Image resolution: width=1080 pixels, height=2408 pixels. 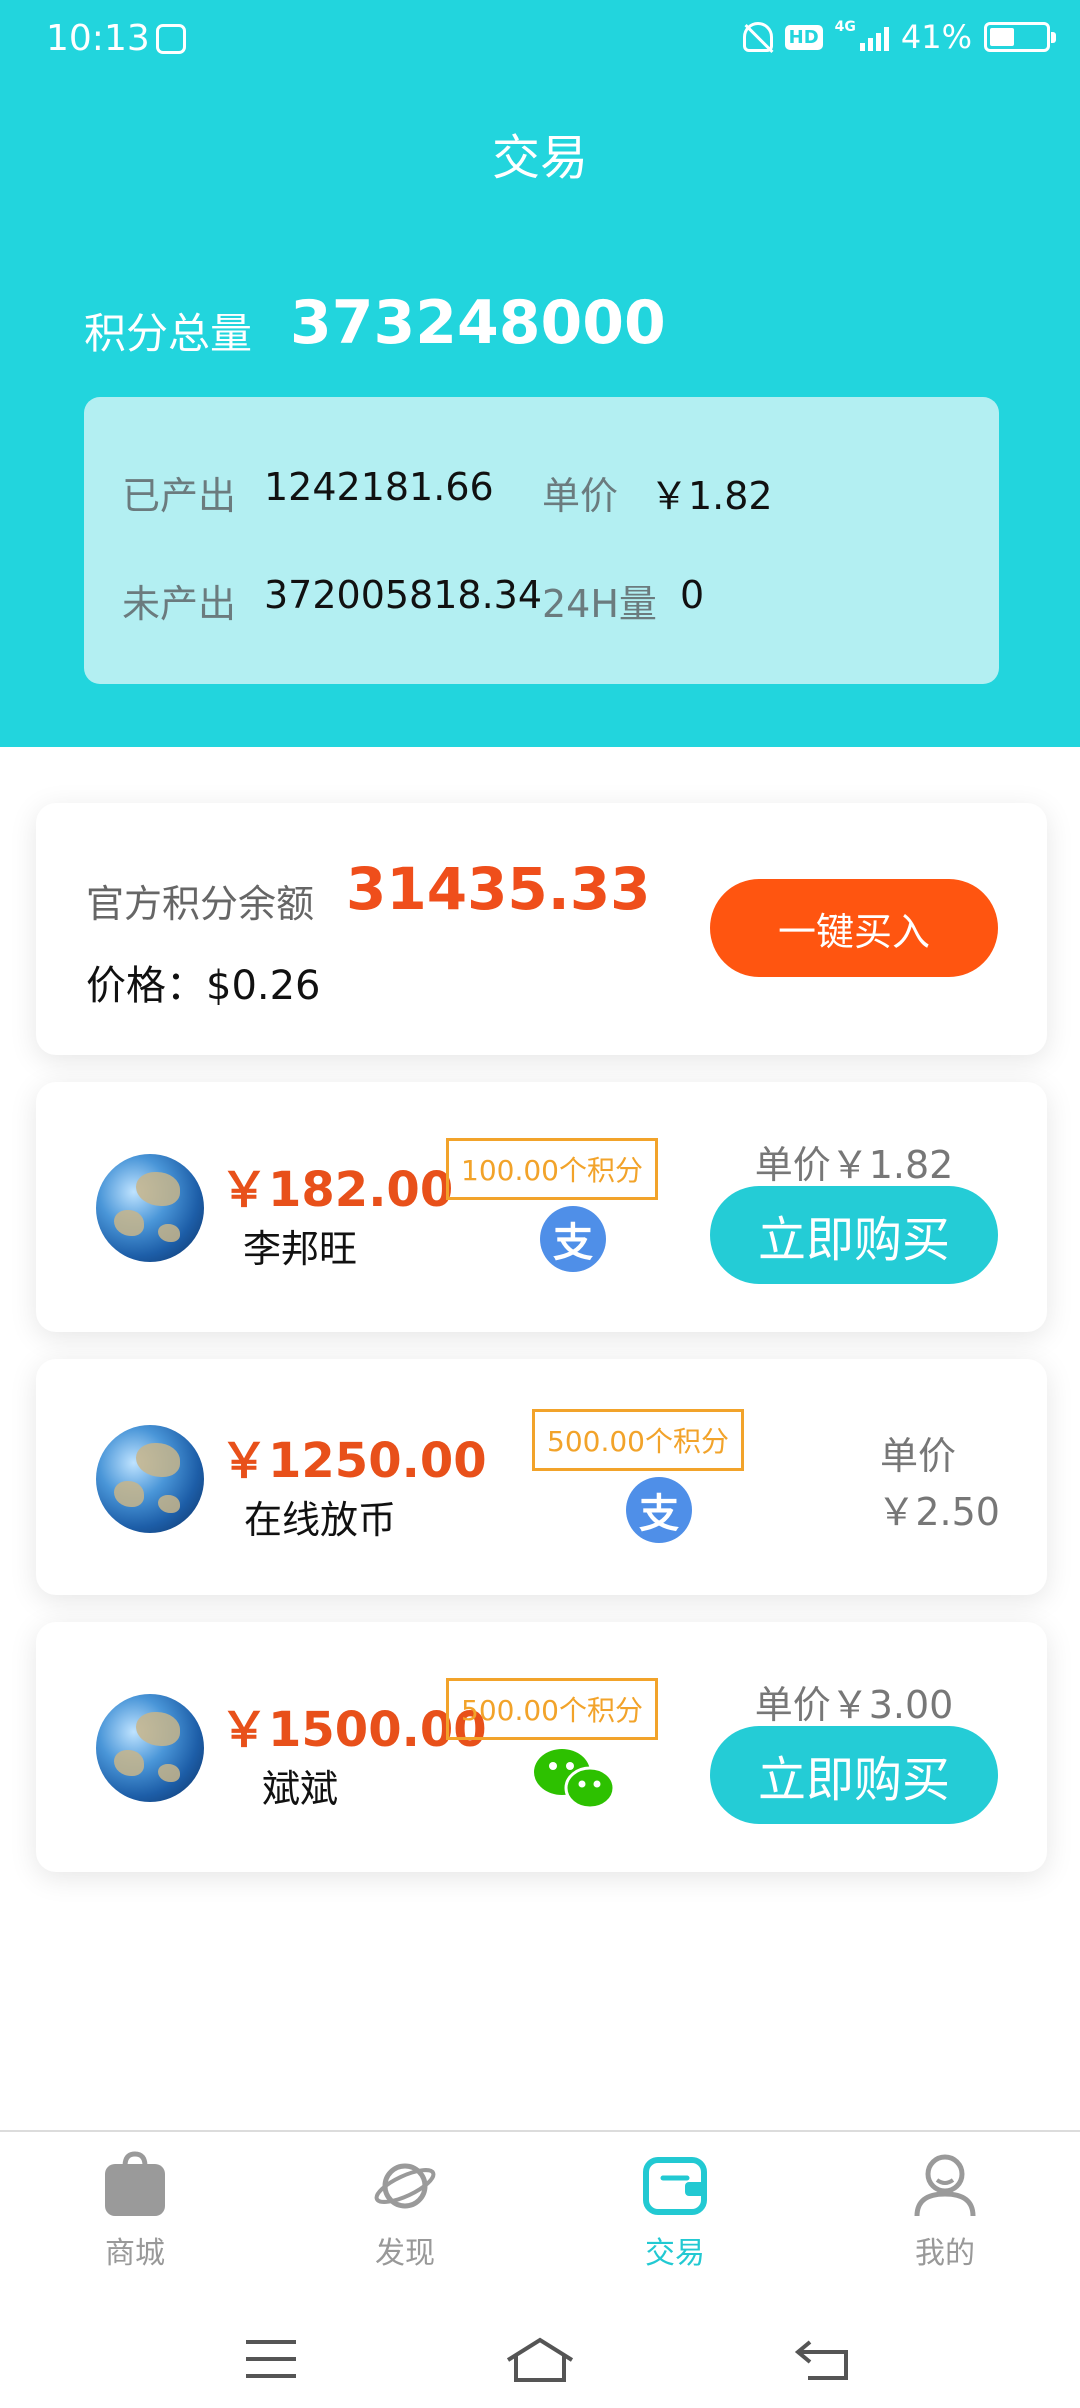 What do you see at coordinates (552, 1169) in the screenshot?
I see `points-tag: 100.00个积分` at bounding box center [552, 1169].